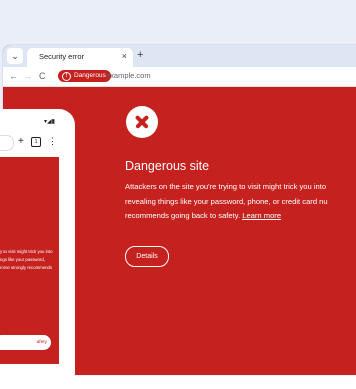 This screenshot has width=356, height=389. What do you see at coordinates (22, 259) in the screenshot?
I see `mobile-body-line-2: ngs like your password,` at bounding box center [22, 259].